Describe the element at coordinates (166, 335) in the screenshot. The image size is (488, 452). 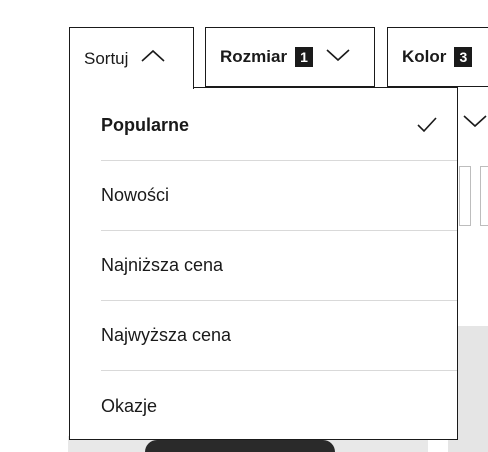
I see `sort-option-label: Najwyższa cena` at that location.